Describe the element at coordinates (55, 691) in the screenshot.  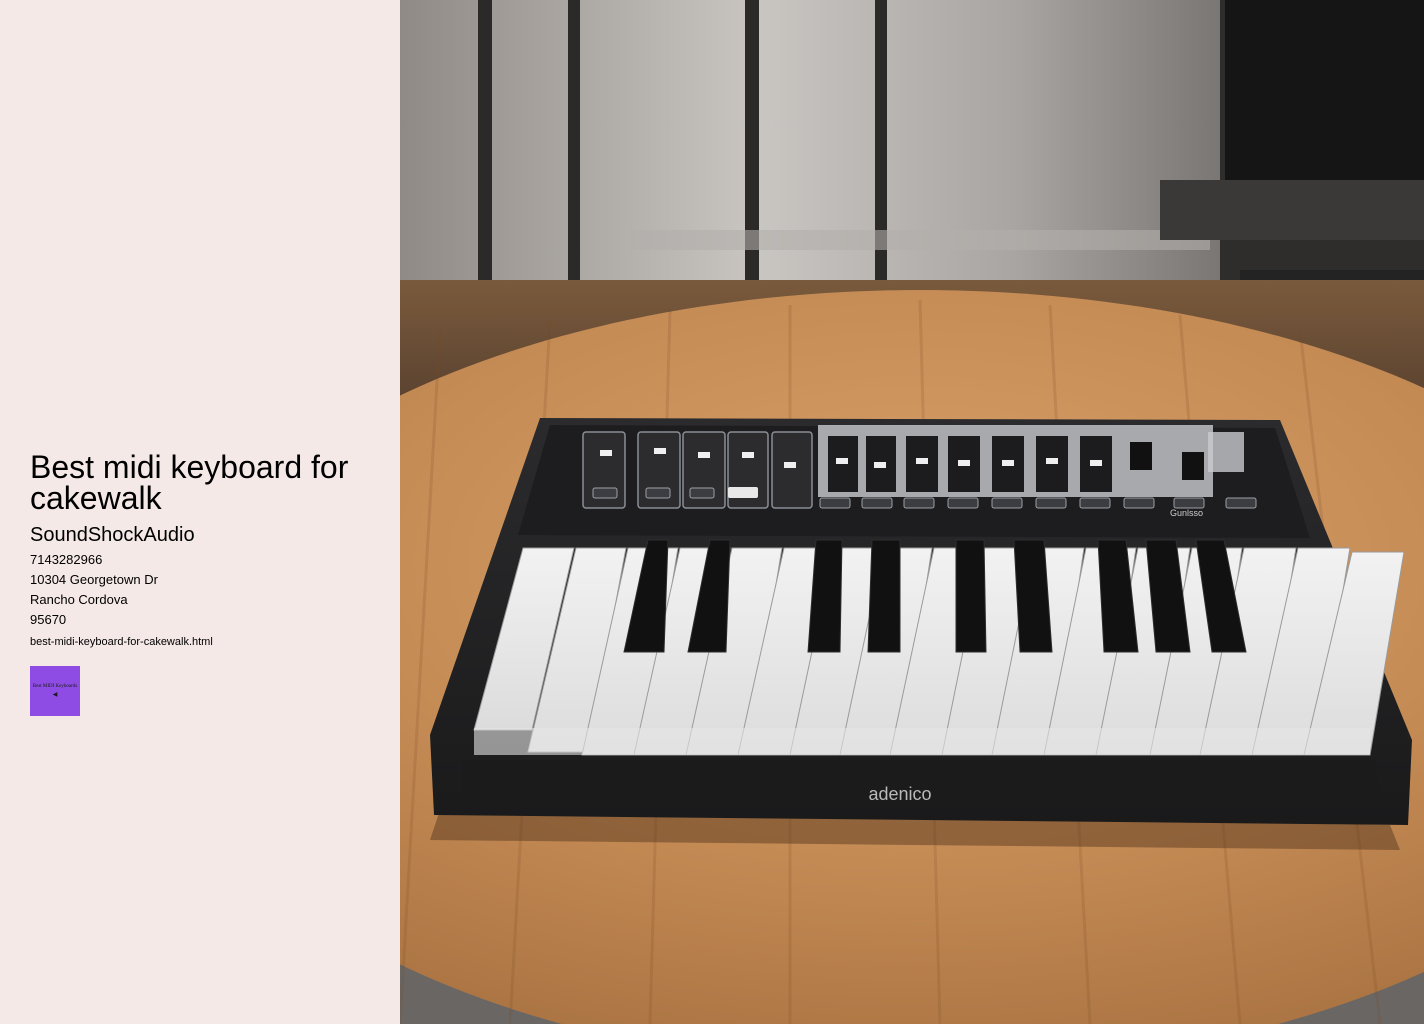
I see `thumbnail-image-link: Best MIDI Keyboards ◀` at that location.